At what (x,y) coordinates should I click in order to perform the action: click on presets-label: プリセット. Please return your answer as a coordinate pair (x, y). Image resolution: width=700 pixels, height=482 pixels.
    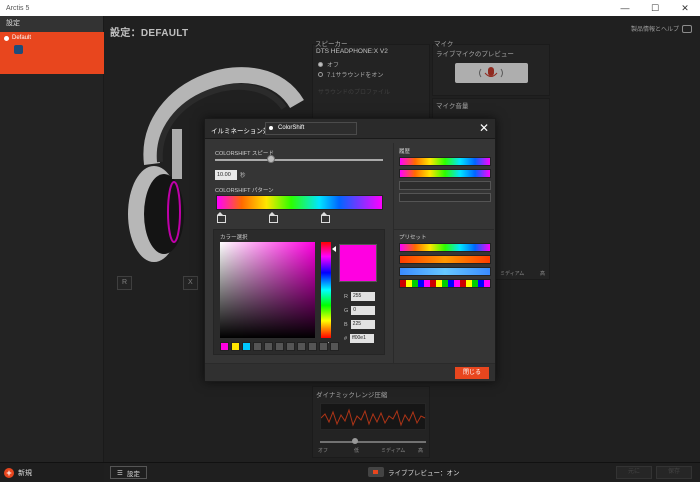
    Looking at the image, I should click on (413, 238).